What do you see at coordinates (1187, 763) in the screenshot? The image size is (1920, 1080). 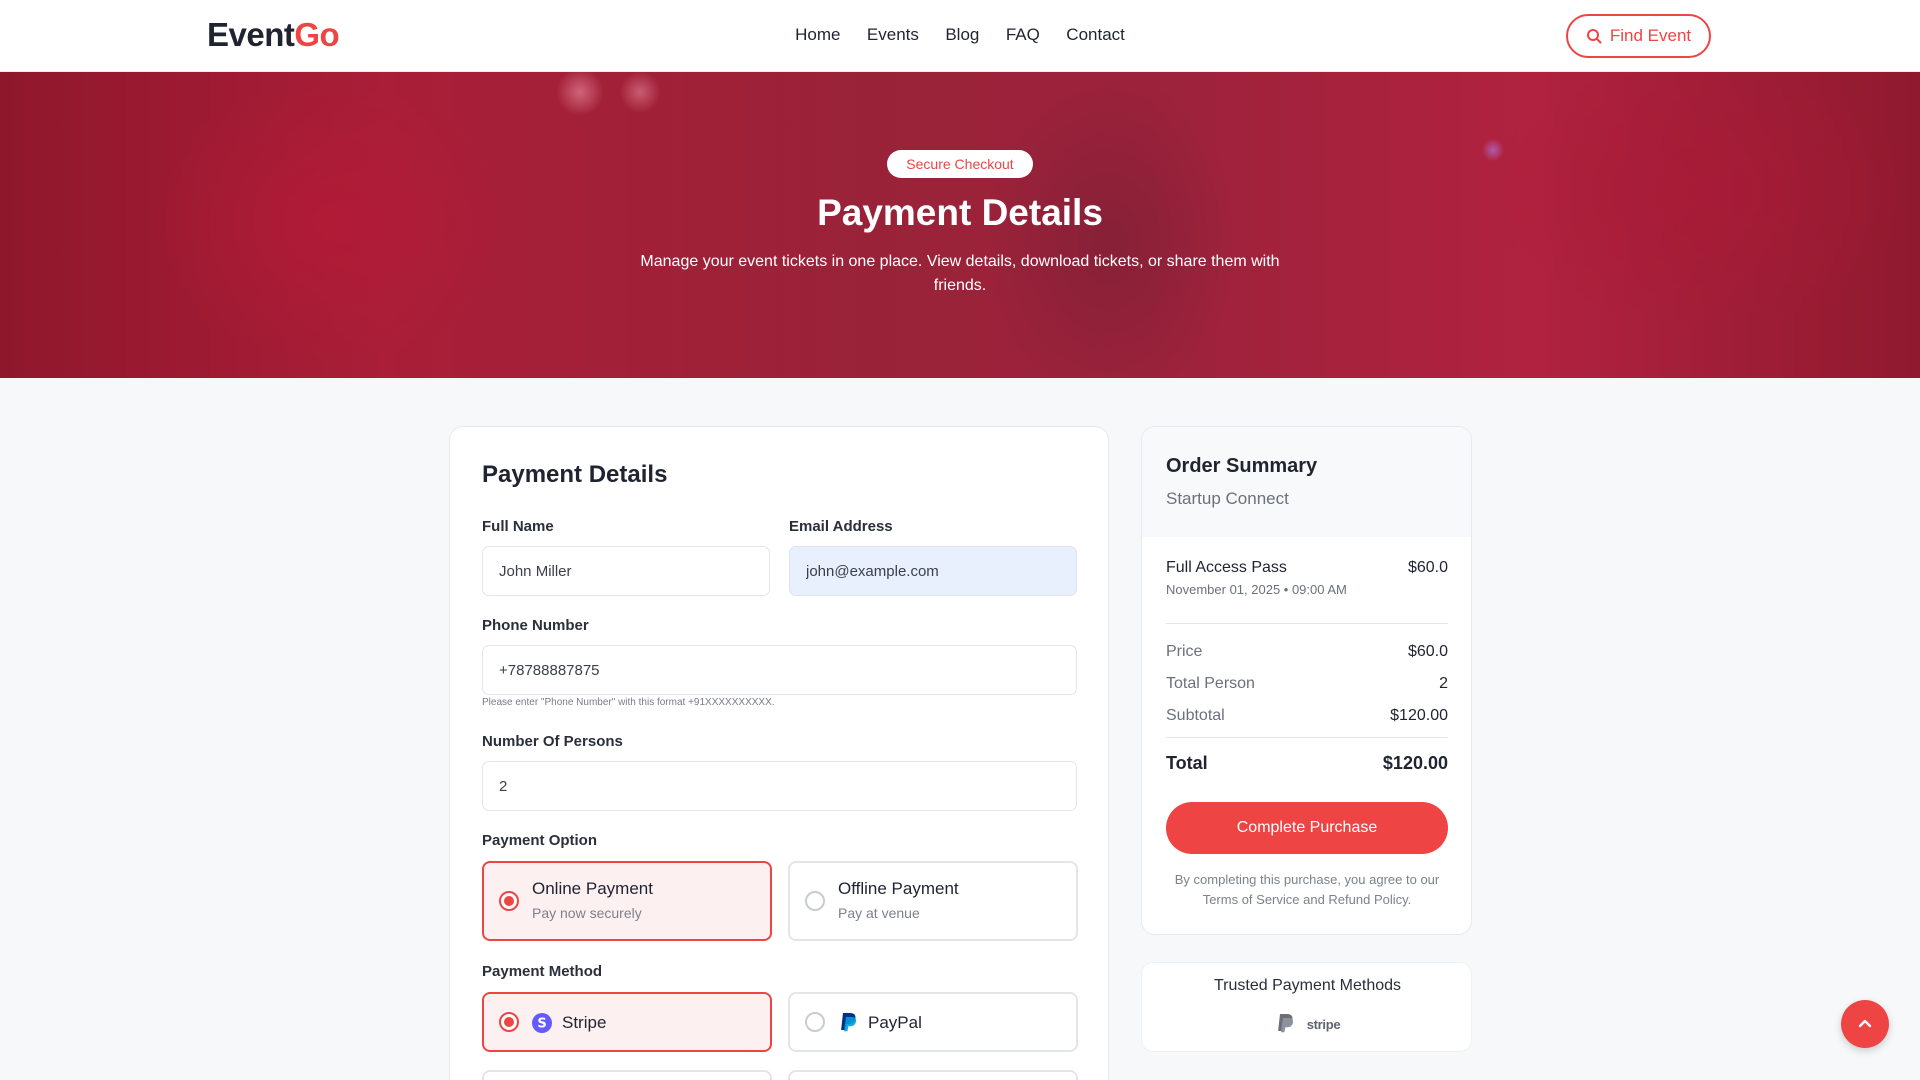 I see `total-label: Total` at bounding box center [1187, 763].